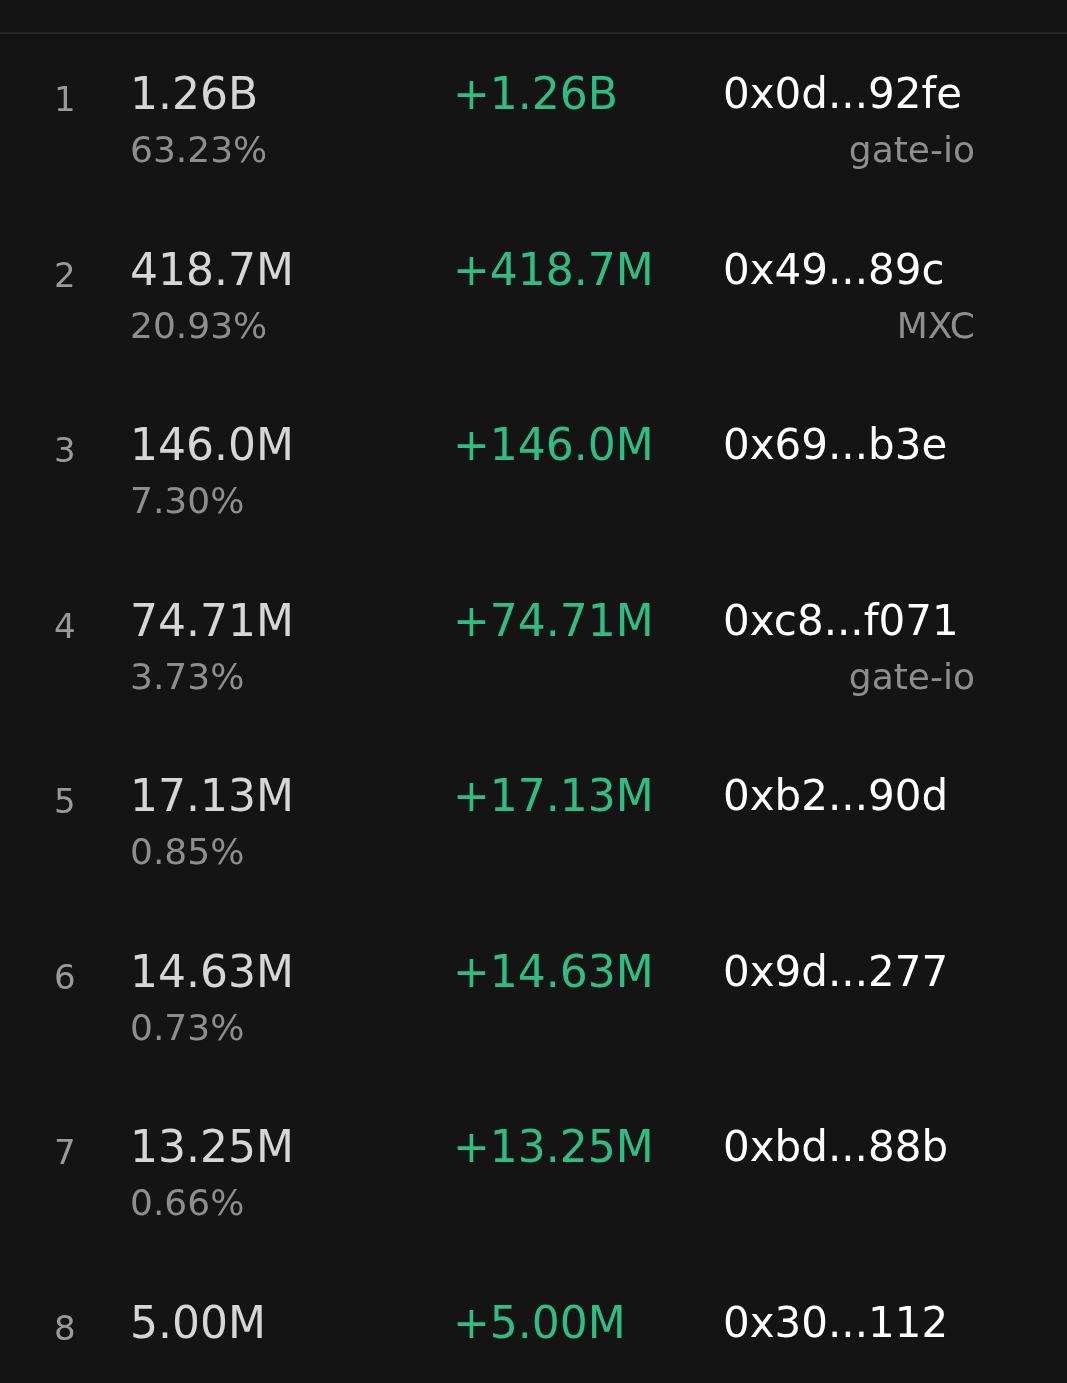  What do you see at coordinates (554, 445) in the screenshot?
I see `holding-change: +146.0M` at bounding box center [554, 445].